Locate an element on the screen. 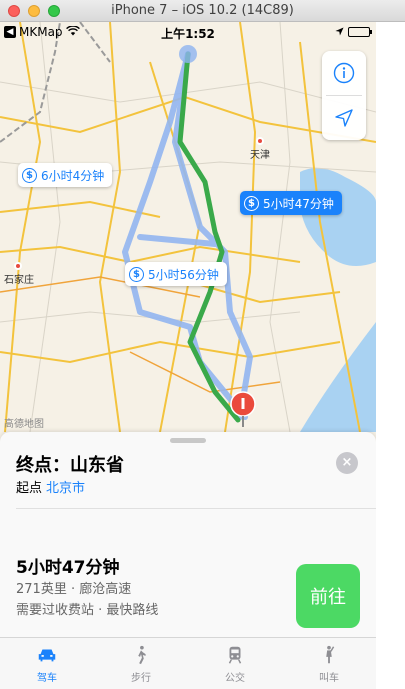 Image resolution: width=405 pixels, height=689 pixels. route-callout-alt-2: $ 5小时56分钟 is located at coordinates (176, 274).